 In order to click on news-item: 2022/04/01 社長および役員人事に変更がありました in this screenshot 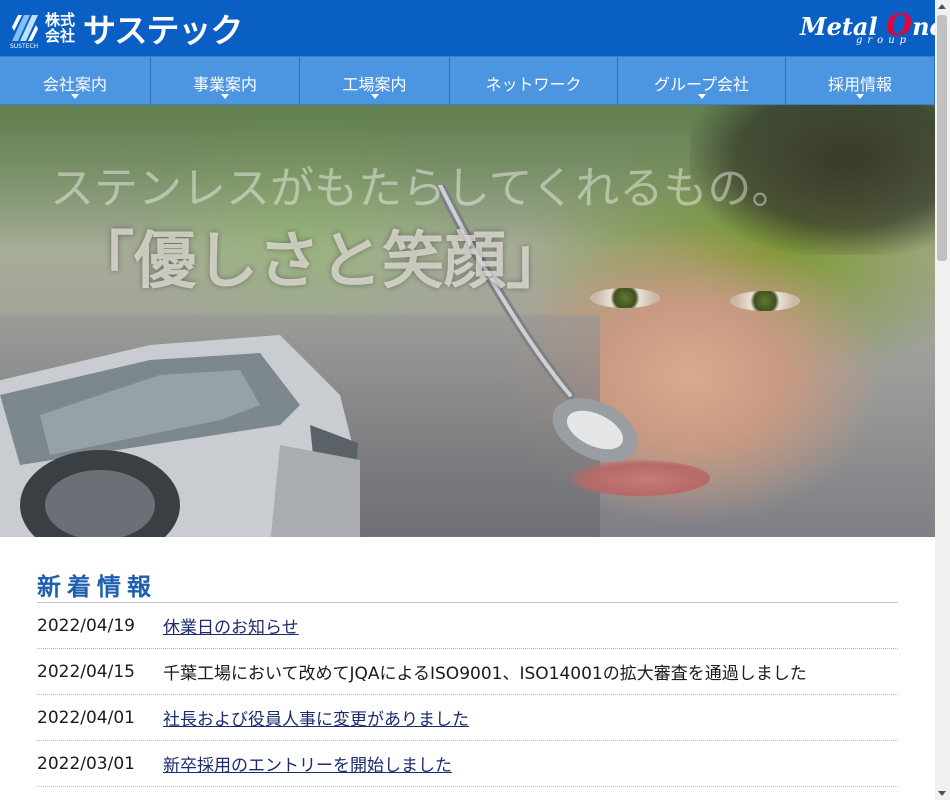, I will do `click(467, 718)`.